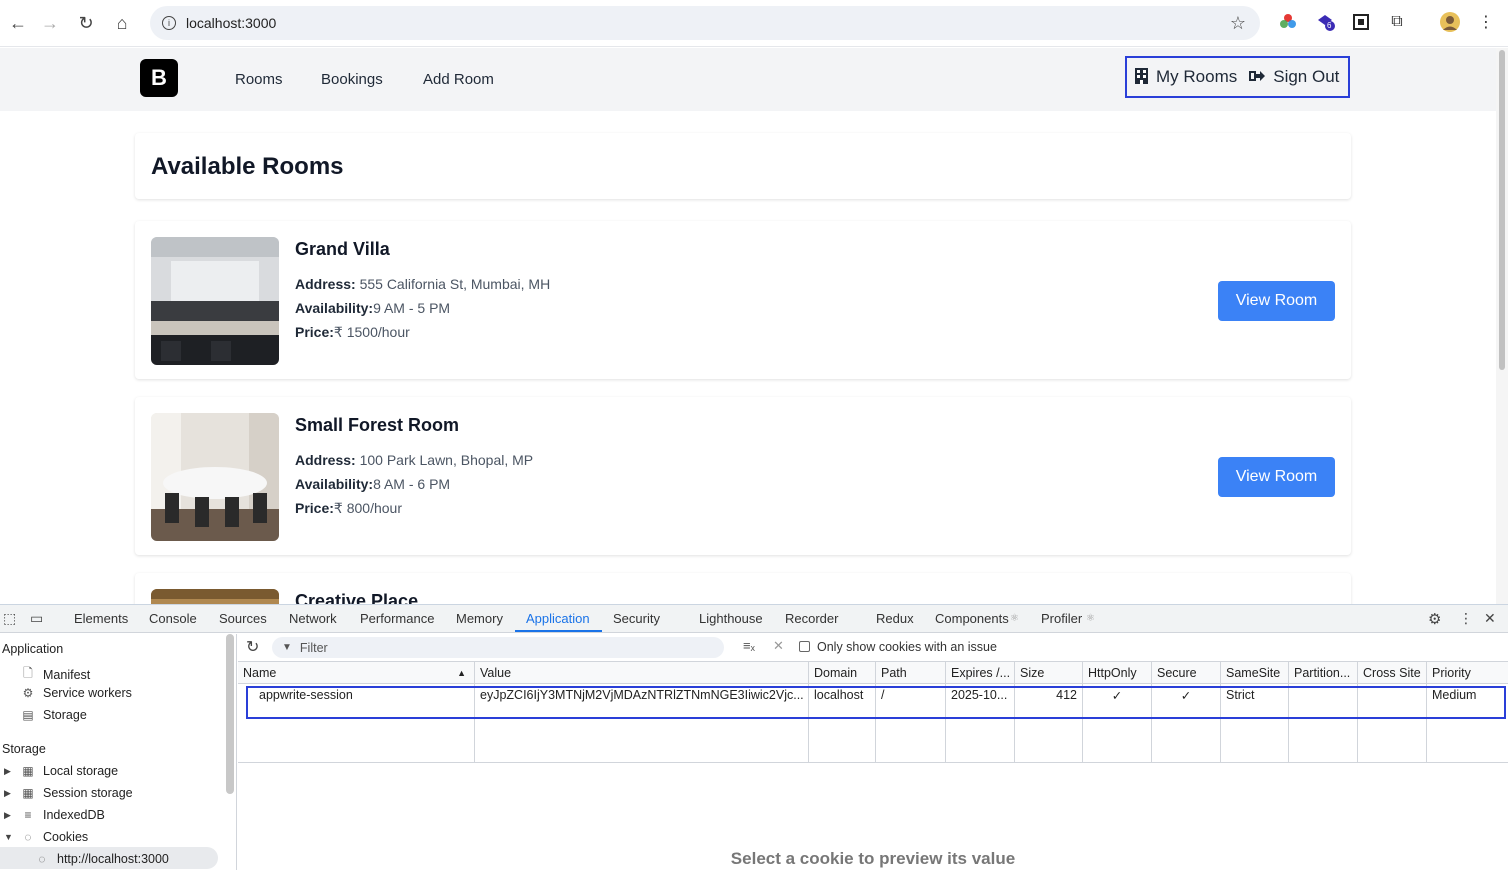  I want to click on tab-redux: Redux, so click(895, 618).